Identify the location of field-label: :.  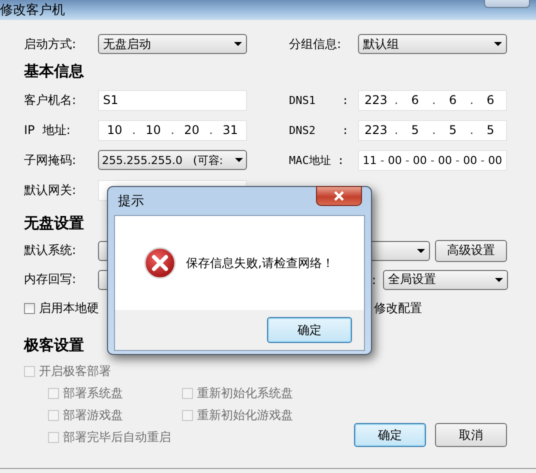
(375, 279).